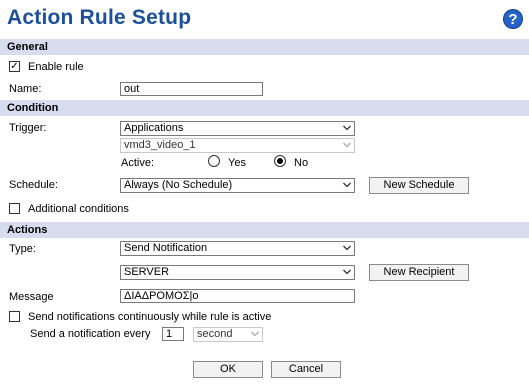 This screenshot has width=529, height=392. Describe the element at coordinates (237, 185) in the screenshot. I see `schedule-select: Always (No Schedule)` at that location.